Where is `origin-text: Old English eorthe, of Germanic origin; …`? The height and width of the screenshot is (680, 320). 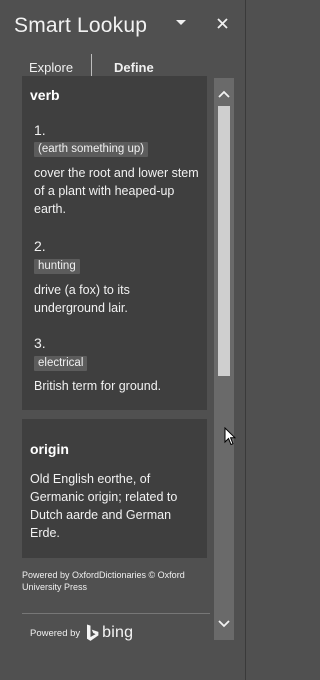
origin-text: Old English eorthe, of Germanic origin; … is located at coordinates (104, 506).